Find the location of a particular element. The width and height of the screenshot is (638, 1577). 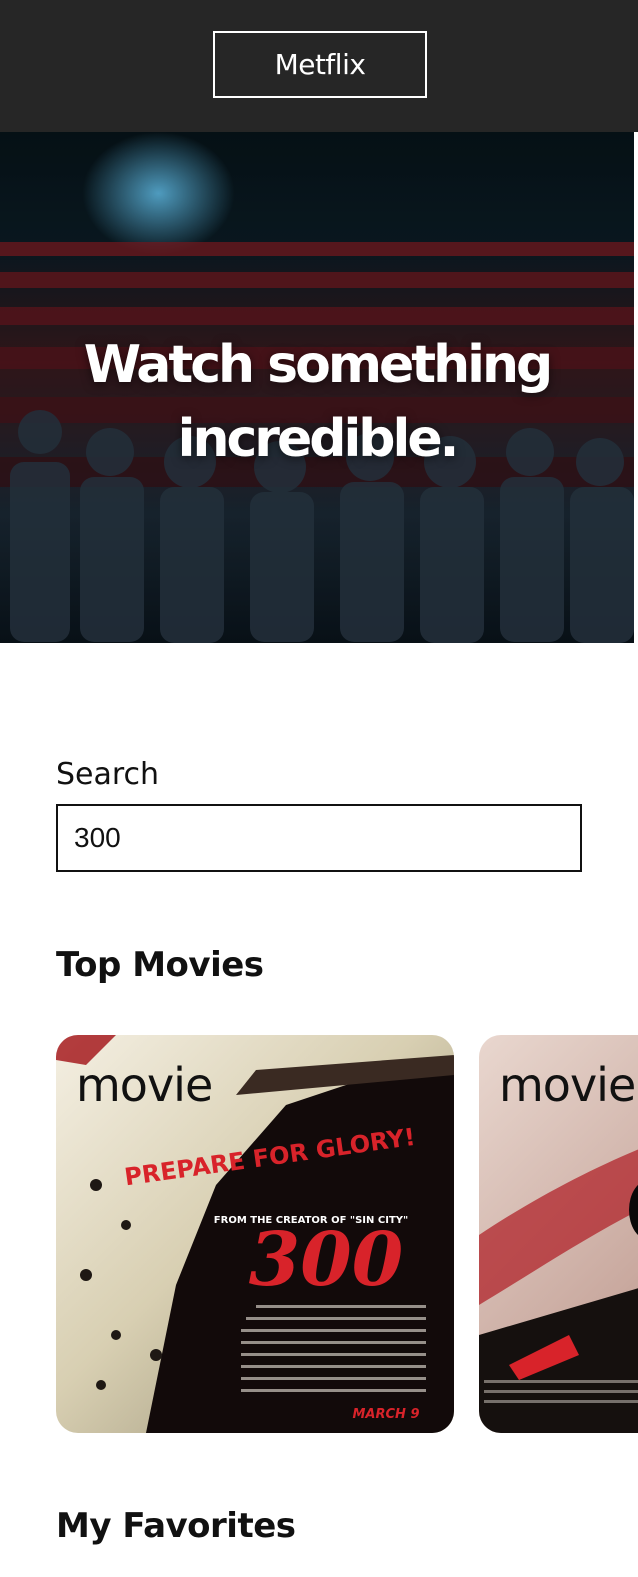

my-favorites-heading: My Favorites is located at coordinates (176, 1526).